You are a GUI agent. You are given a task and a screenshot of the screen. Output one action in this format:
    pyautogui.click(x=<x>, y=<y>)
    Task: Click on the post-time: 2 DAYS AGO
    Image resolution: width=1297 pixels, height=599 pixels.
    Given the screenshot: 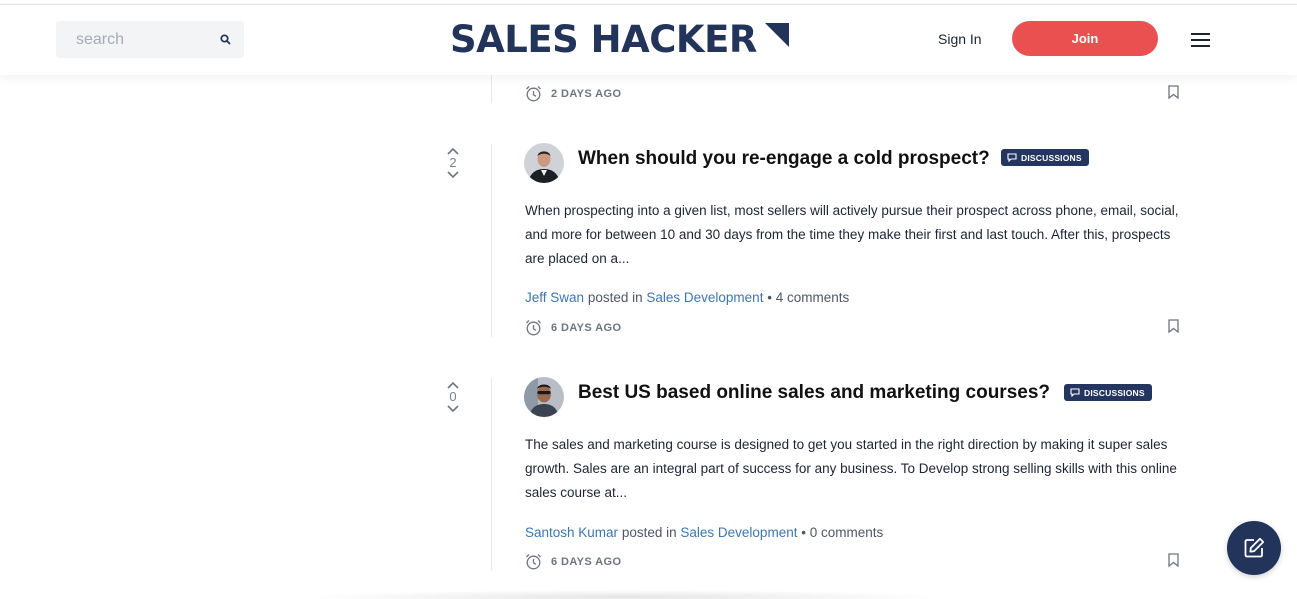 What is the action you would take?
    pyautogui.click(x=586, y=93)
    